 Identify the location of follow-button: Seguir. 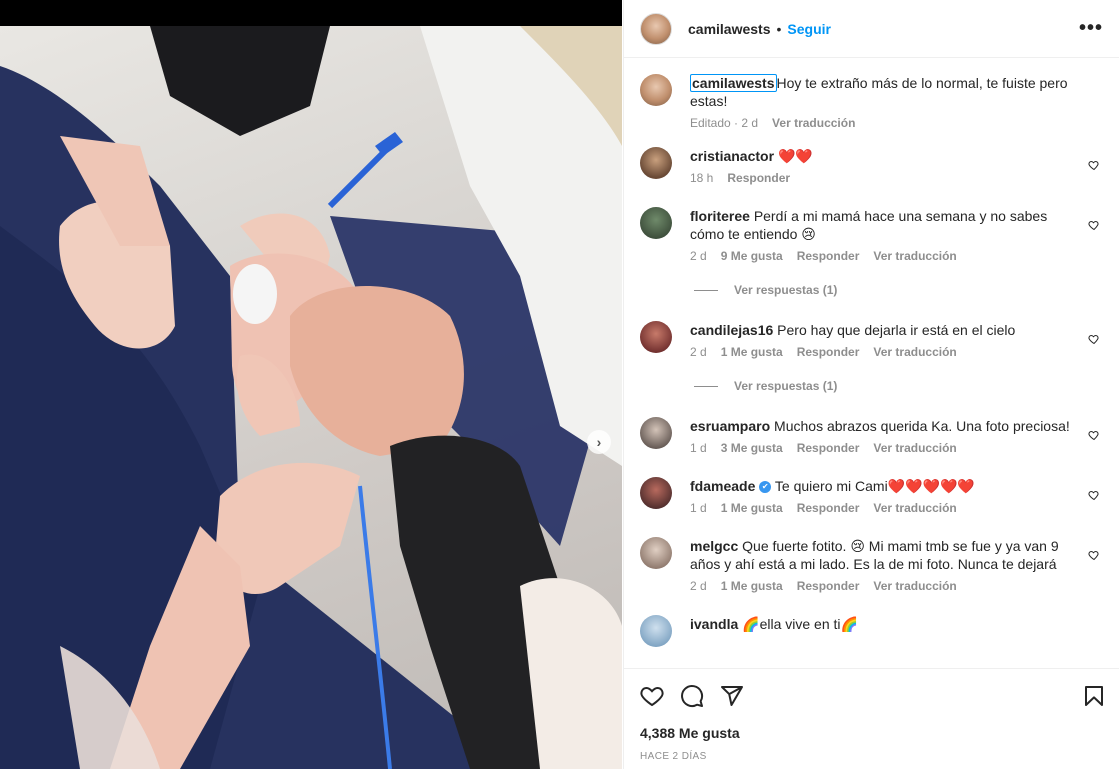
(809, 29).